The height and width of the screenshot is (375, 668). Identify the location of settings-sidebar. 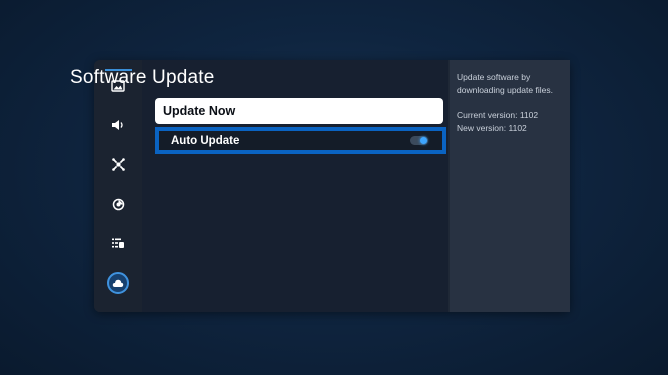
(118, 186).